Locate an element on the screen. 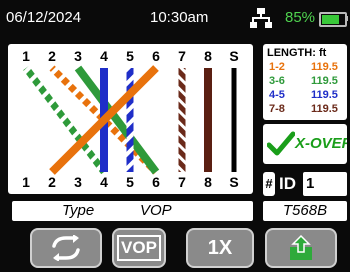  pin-bottom-s: S is located at coordinates (234, 182).